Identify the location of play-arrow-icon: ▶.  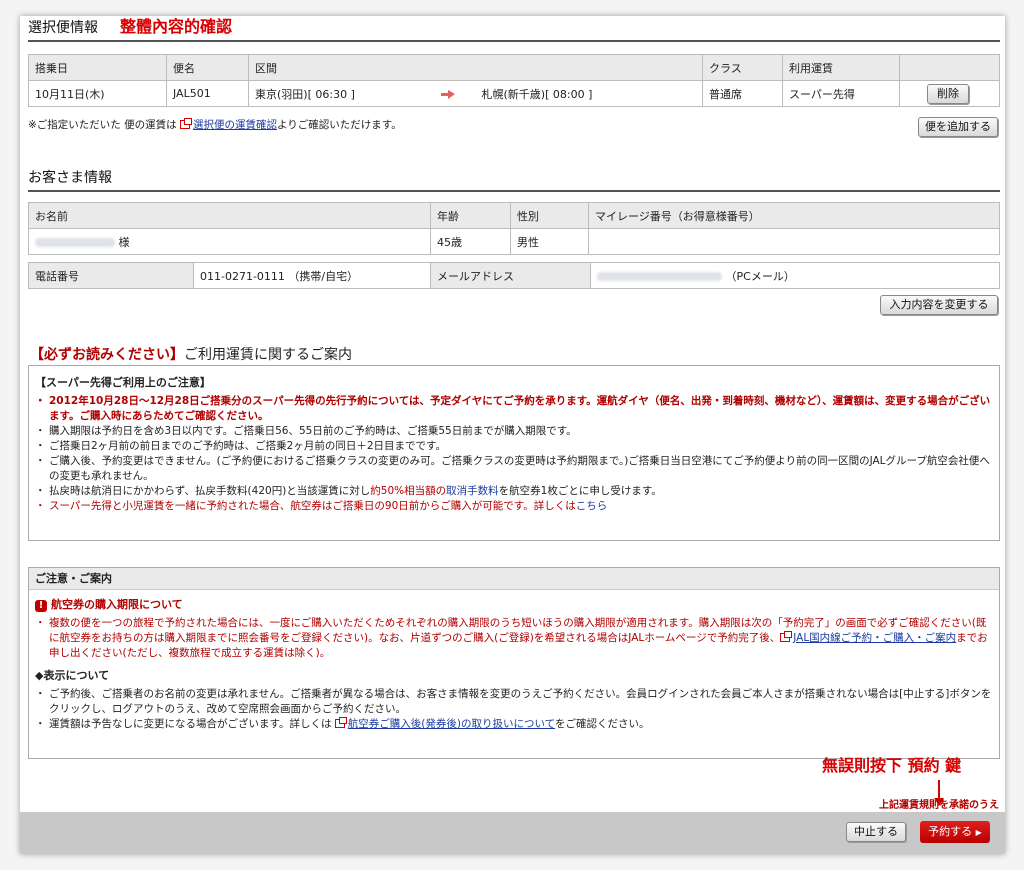
(978, 832).